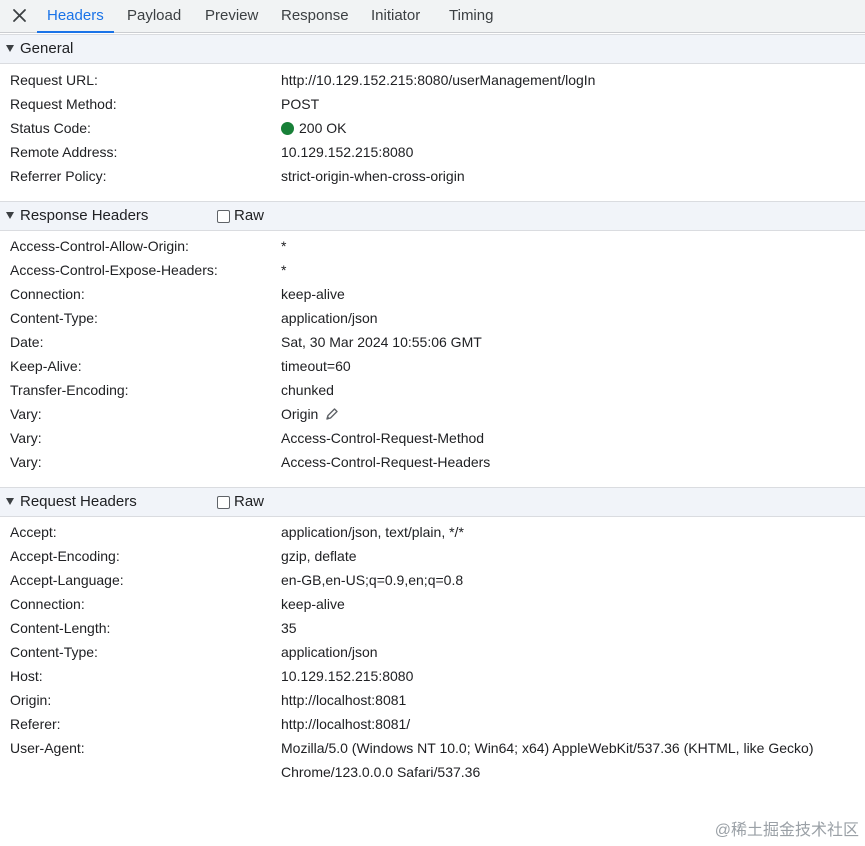 Image resolution: width=865 pixels, height=846 pixels. What do you see at coordinates (289, 628) in the screenshot?
I see `header-value: 35` at bounding box center [289, 628].